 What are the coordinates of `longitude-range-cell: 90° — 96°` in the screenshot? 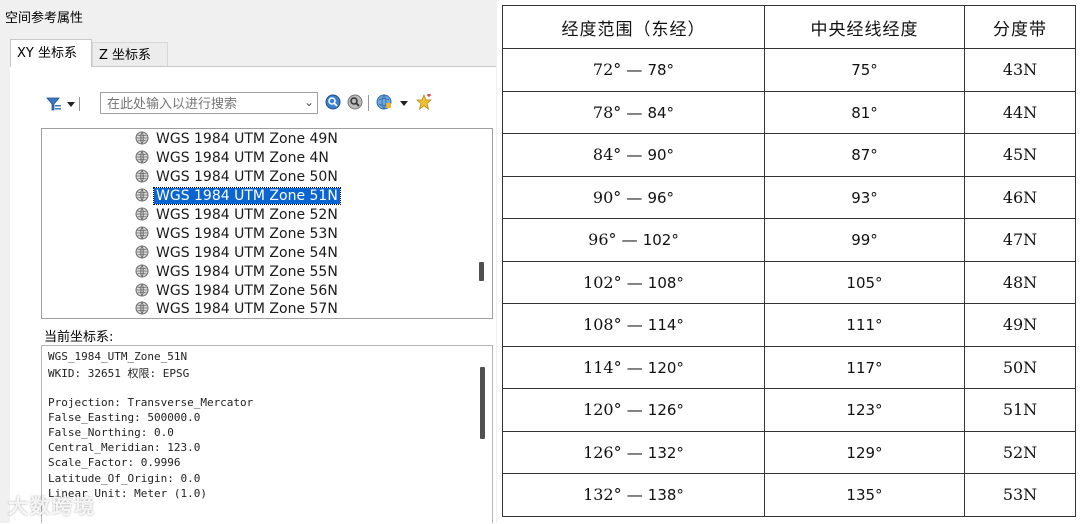 It's located at (633, 197).